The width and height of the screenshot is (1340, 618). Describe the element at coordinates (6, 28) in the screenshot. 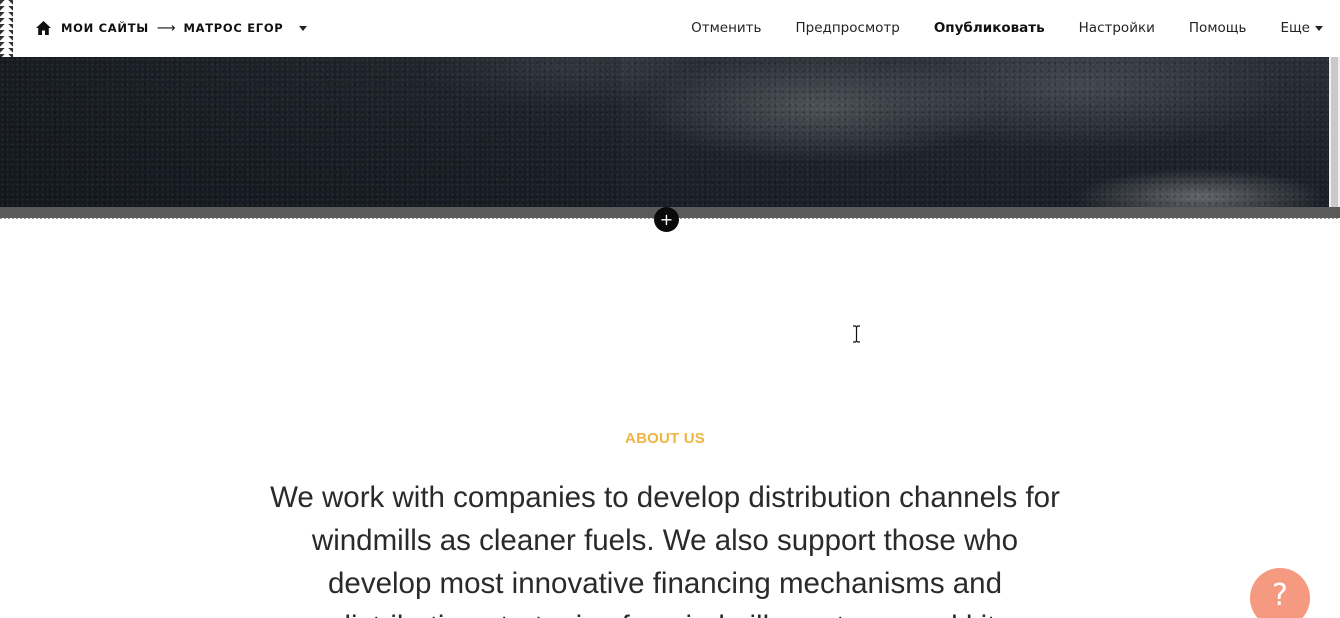

I see `zigzag-decoration` at that location.